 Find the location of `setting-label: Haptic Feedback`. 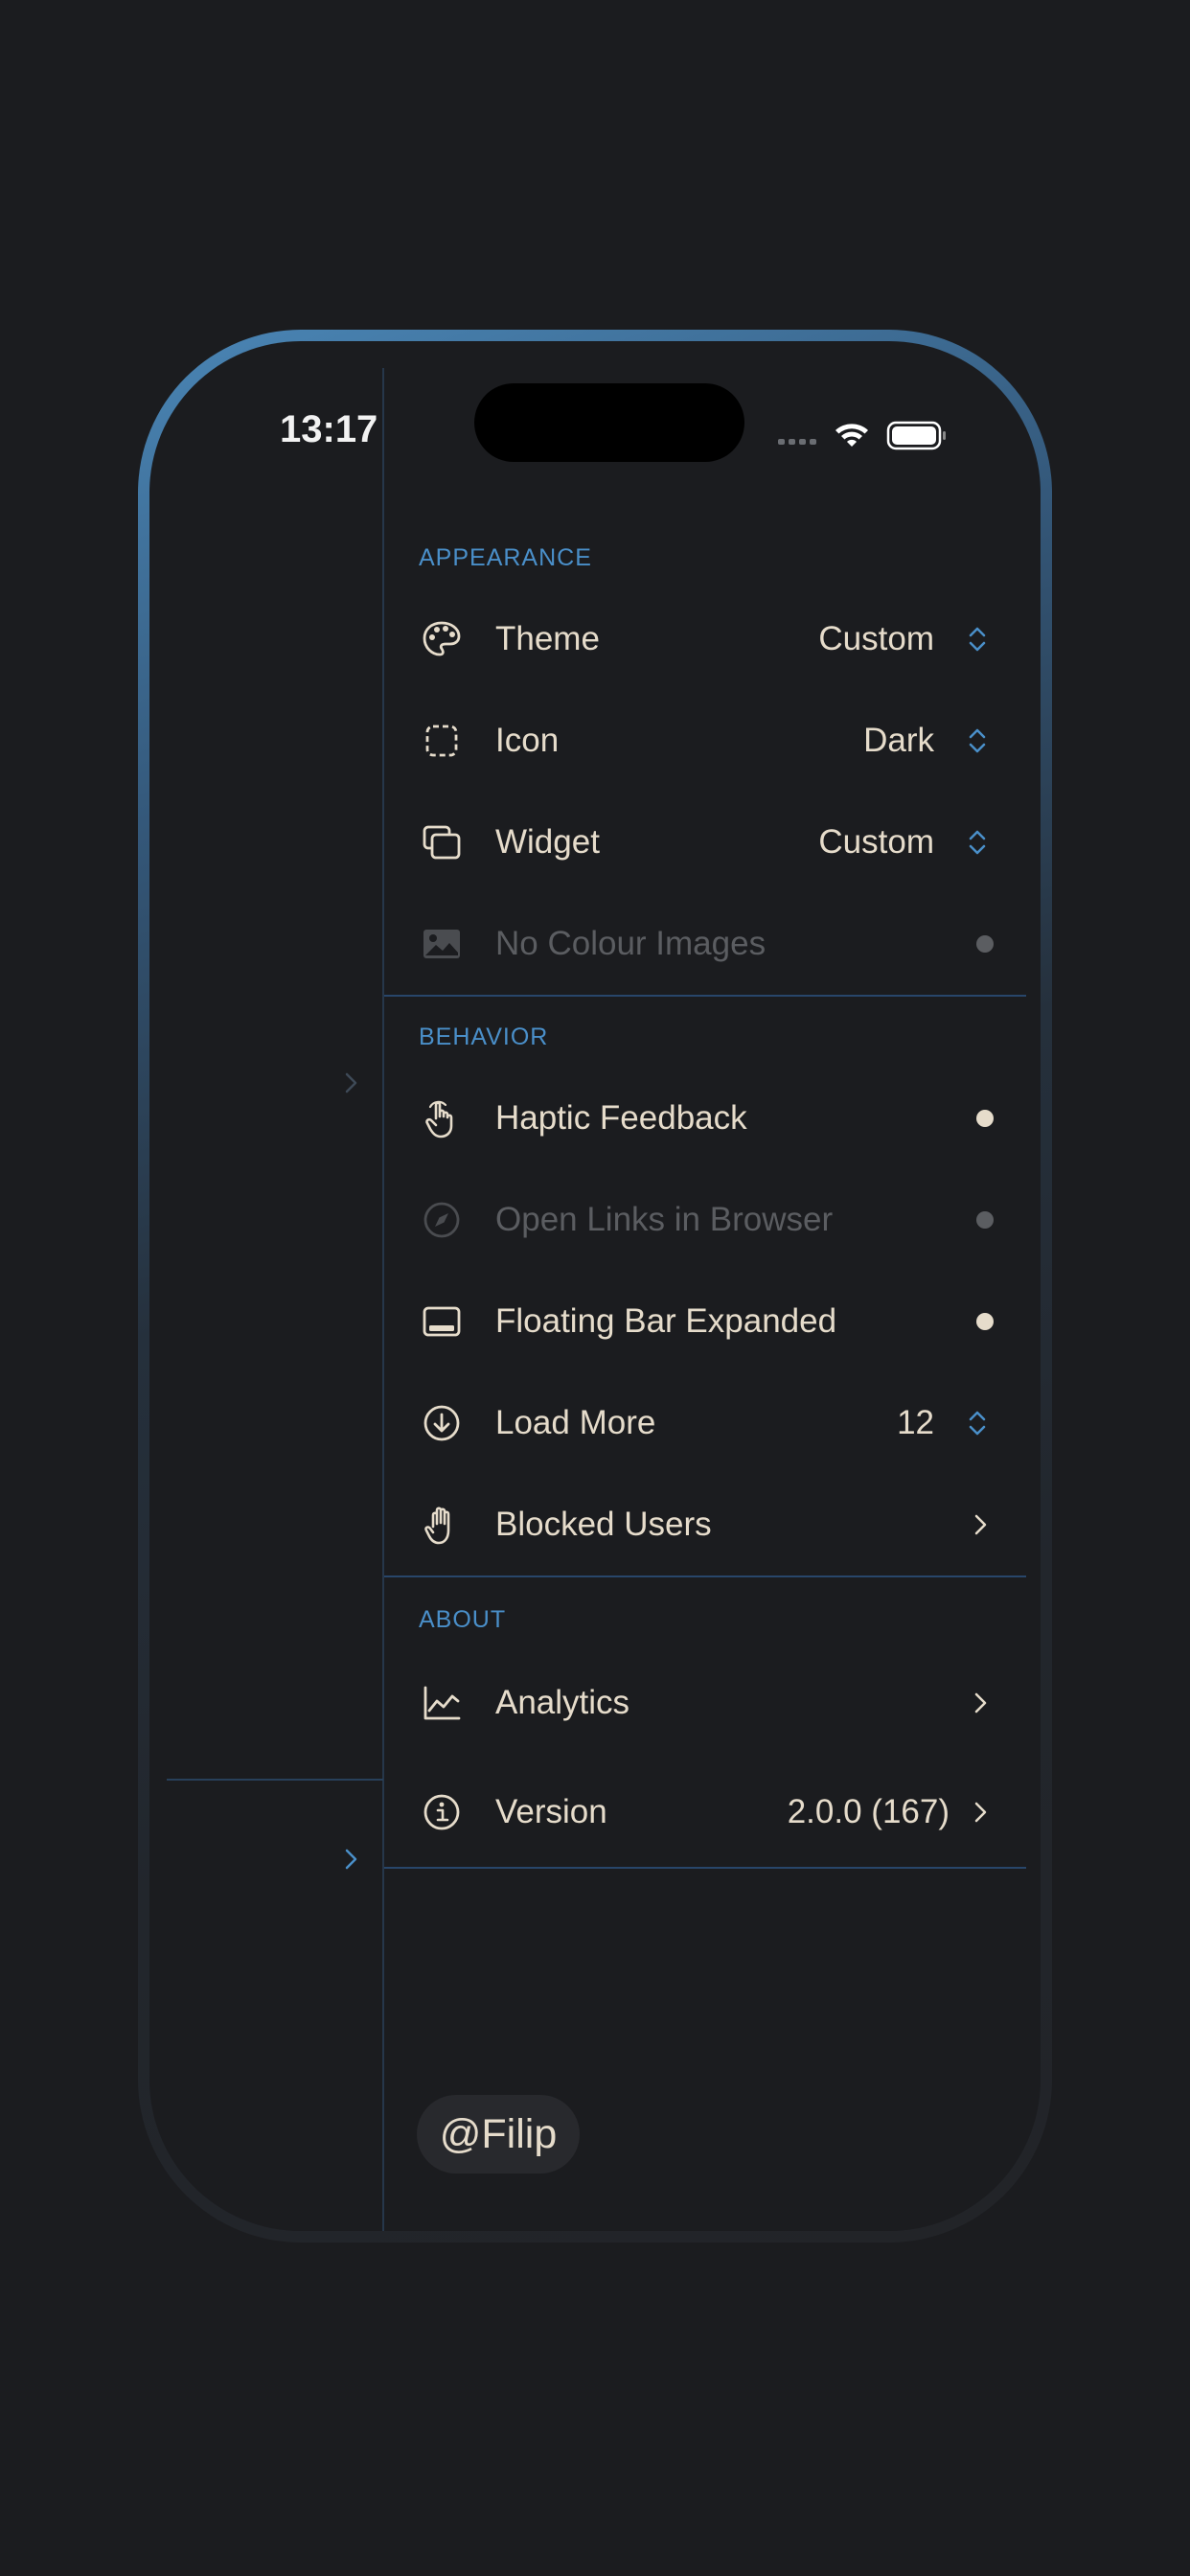

setting-label: Haptic Feedback is located at coordinates (621, 1118).